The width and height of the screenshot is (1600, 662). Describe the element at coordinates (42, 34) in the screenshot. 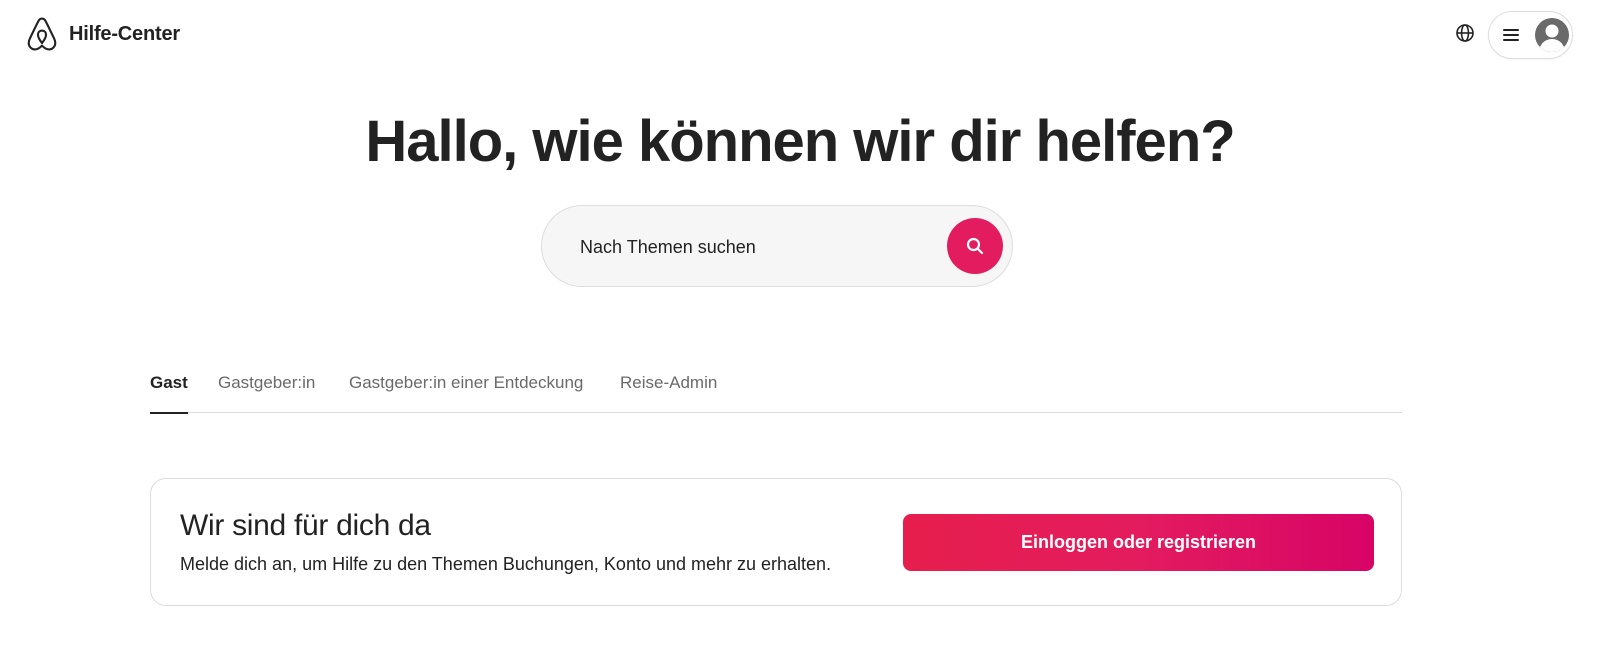

I see `airbnb-logo-icon` at that location.